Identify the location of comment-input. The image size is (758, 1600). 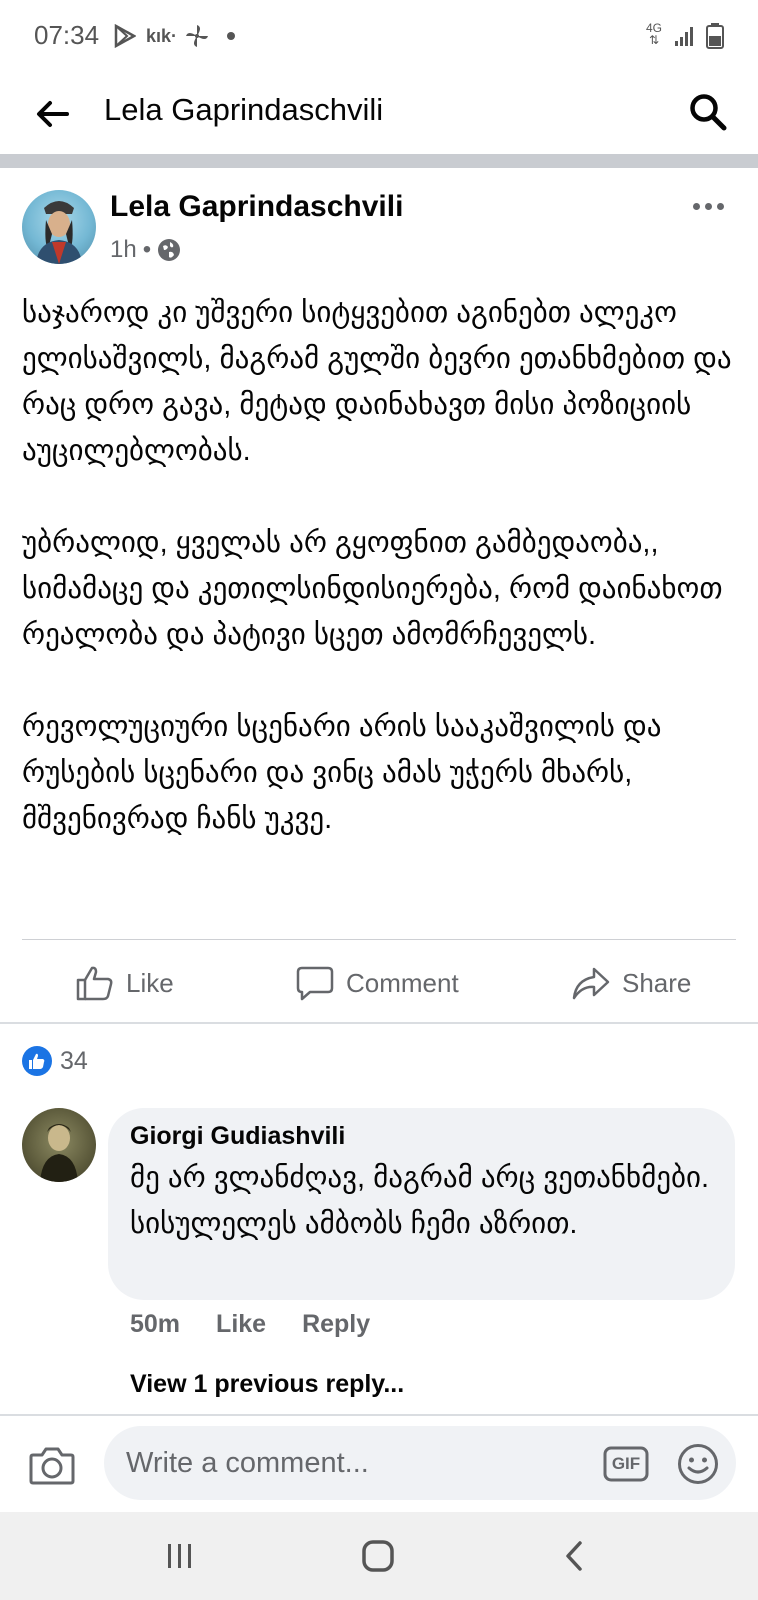
(356, 1463).